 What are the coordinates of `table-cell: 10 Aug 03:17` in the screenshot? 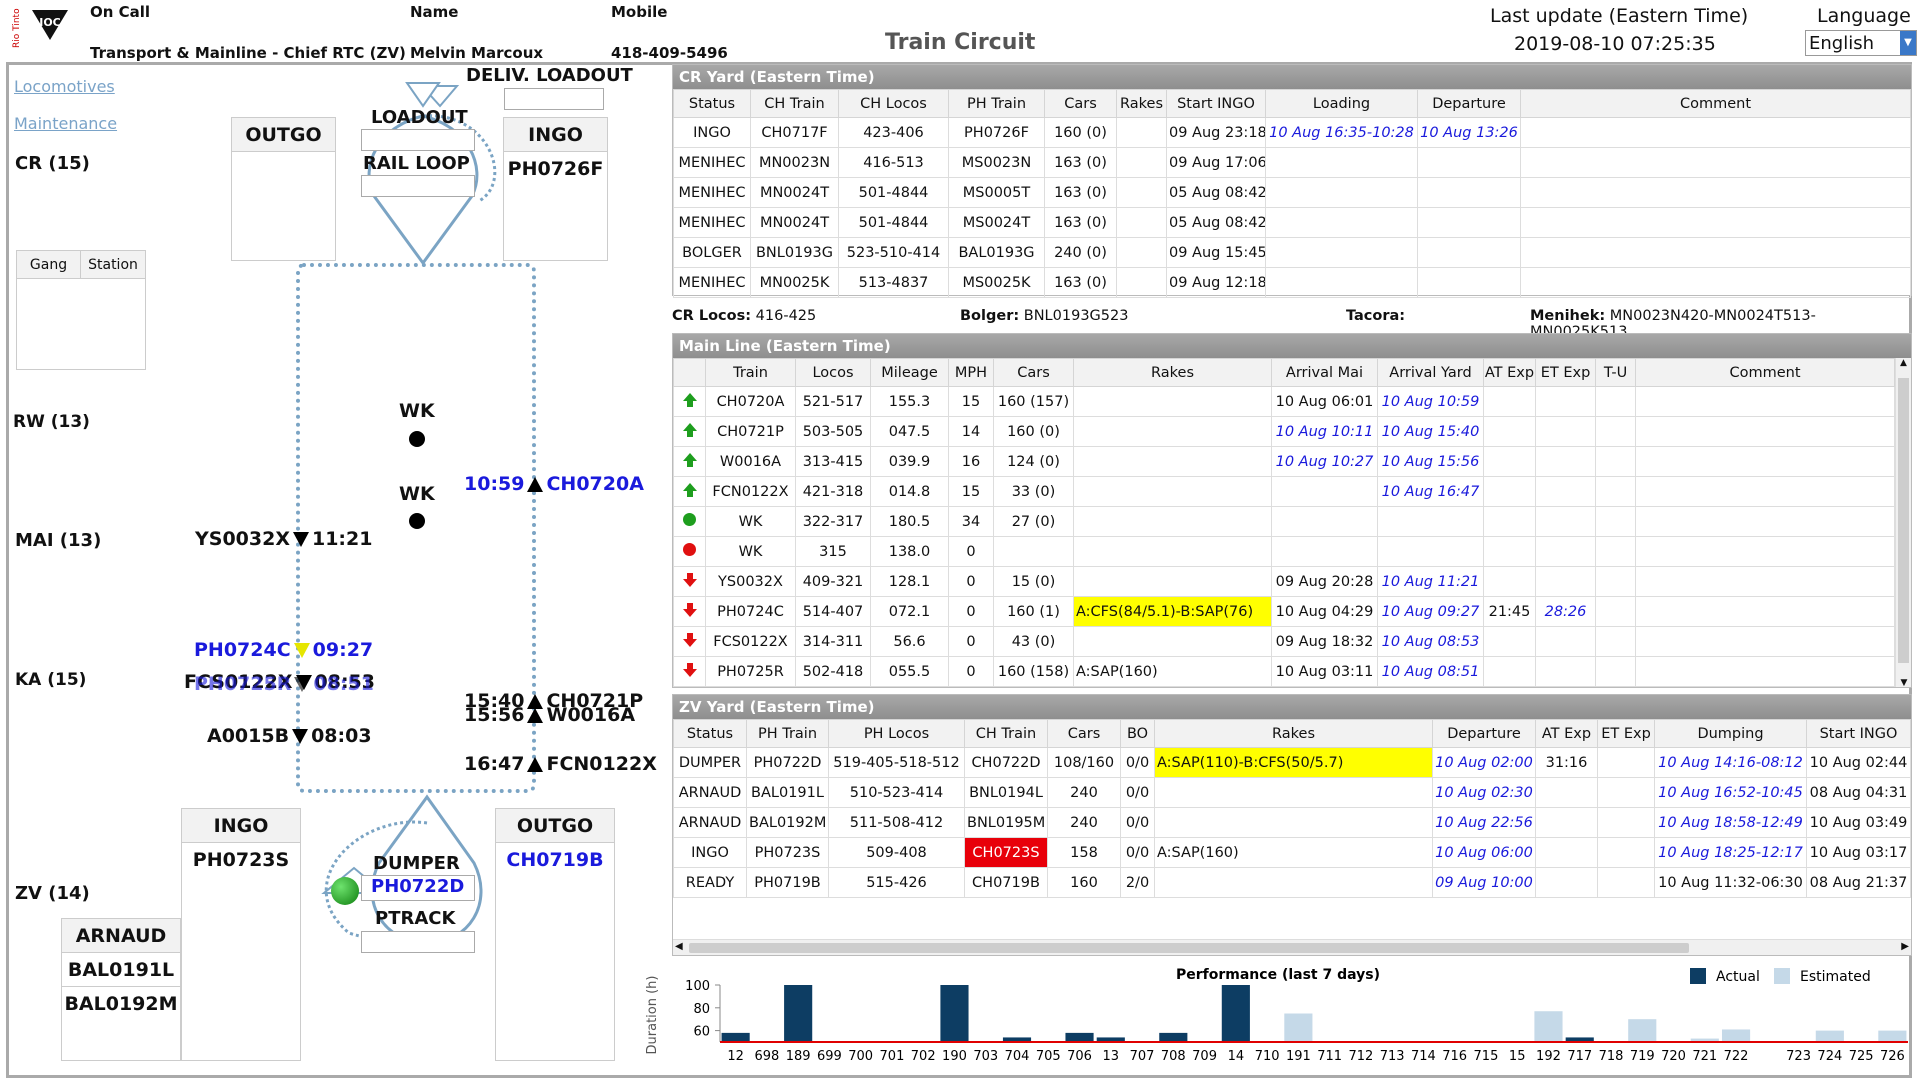 It's located at (1858, 852).